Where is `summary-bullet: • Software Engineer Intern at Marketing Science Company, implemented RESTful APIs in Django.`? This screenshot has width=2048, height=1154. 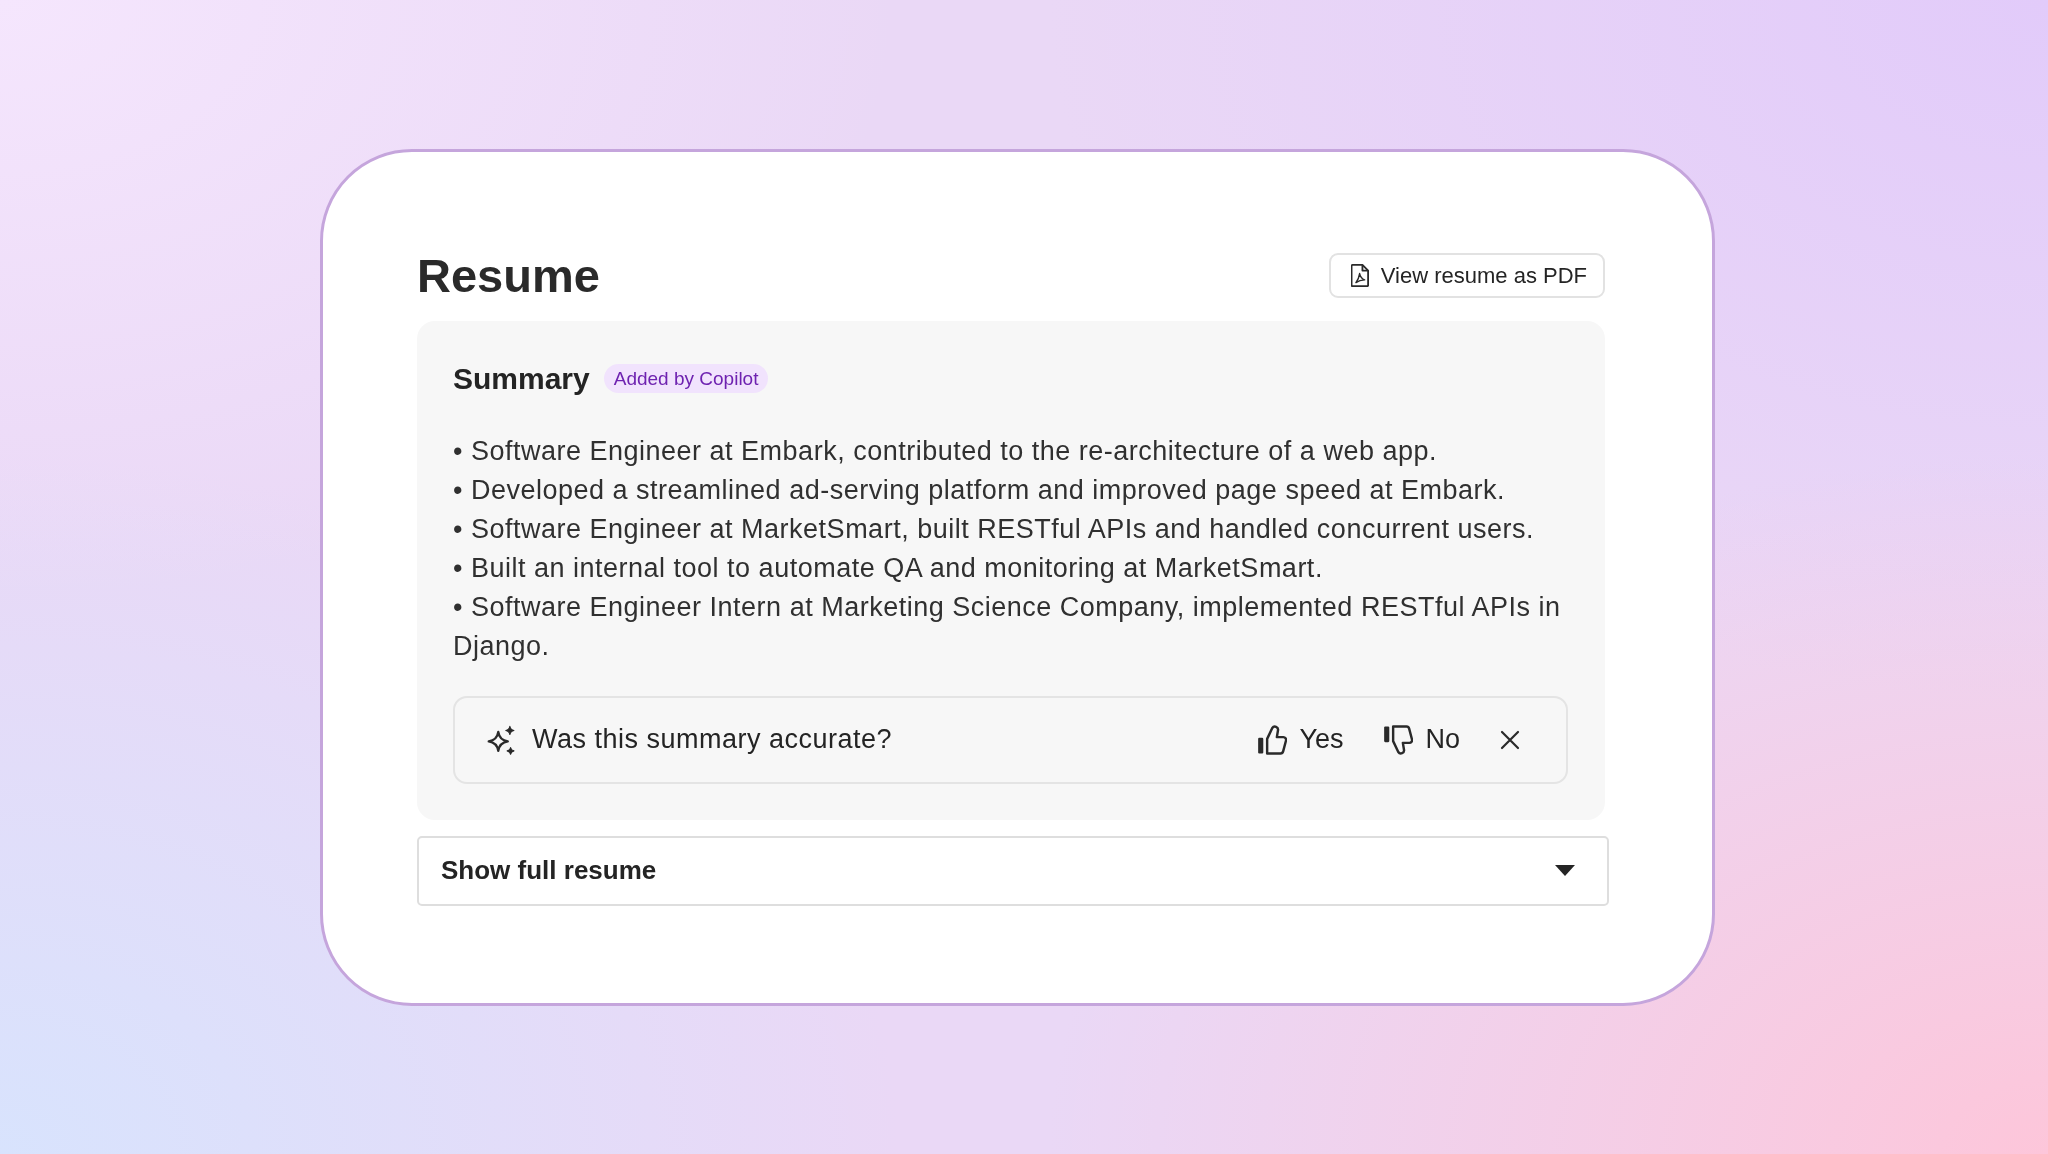 summary-bullet: • Software Engineer Intern at Marketing Science Company, implemented RESTful APIs in Django. is located at coordinates (1007, 626).